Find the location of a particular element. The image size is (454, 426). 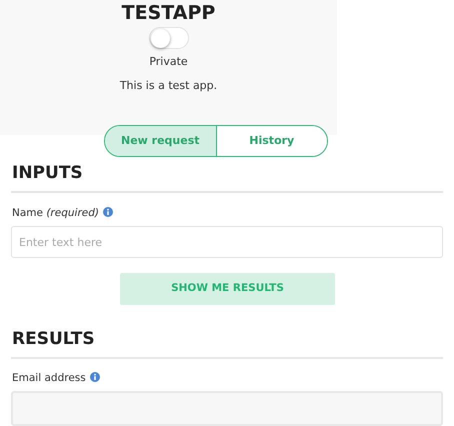

field-label: Email address is located at coordinates (49, 378).